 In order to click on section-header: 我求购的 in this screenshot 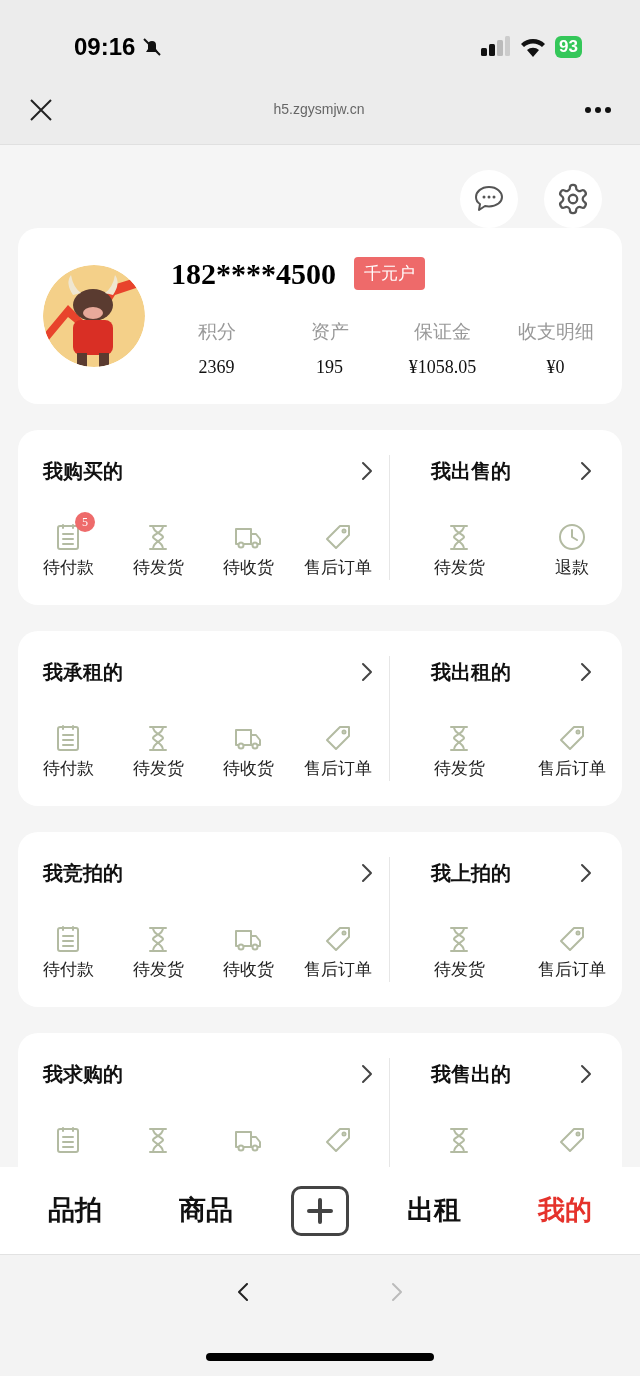, I will do `click(203, 1074)`.